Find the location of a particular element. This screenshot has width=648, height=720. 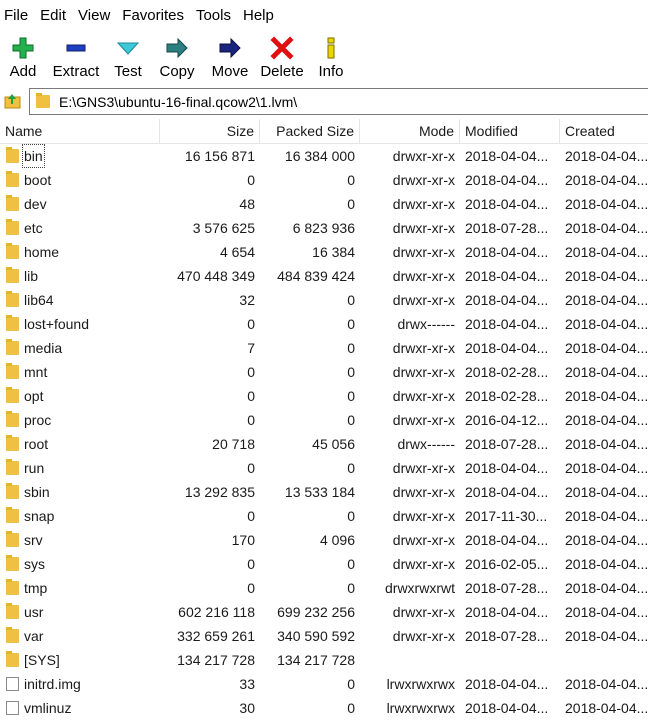

menu-tools: Tools is located at coordinates (213, 16).